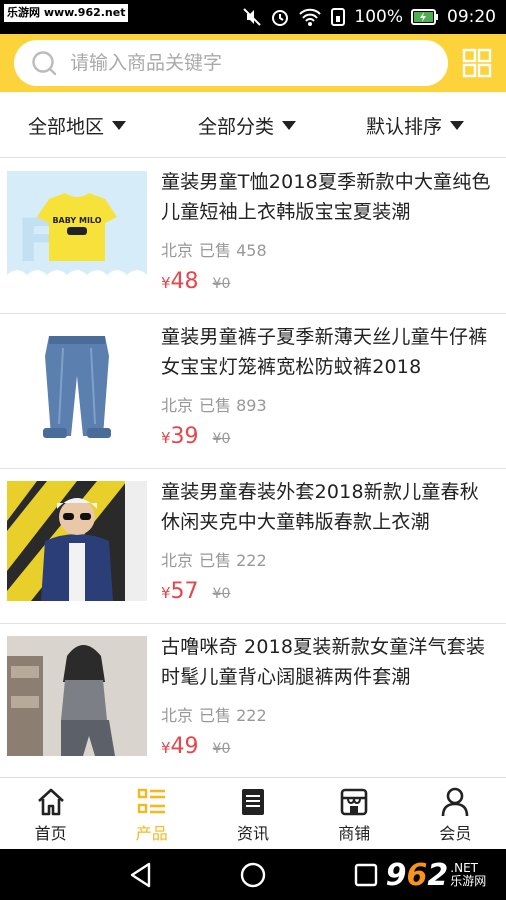 This screenshot has width=506, height=900. What do you see at coordinates (151, 833) in the screenshot?
I see `tab-products-label: 产品` at bounding box center [151, 833].